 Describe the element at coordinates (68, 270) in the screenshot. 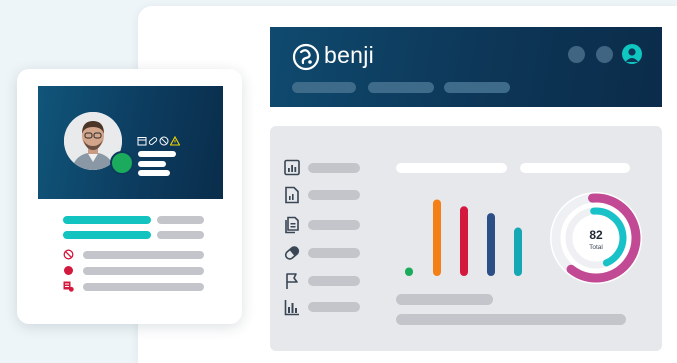

I see `dot-icon` at that location.